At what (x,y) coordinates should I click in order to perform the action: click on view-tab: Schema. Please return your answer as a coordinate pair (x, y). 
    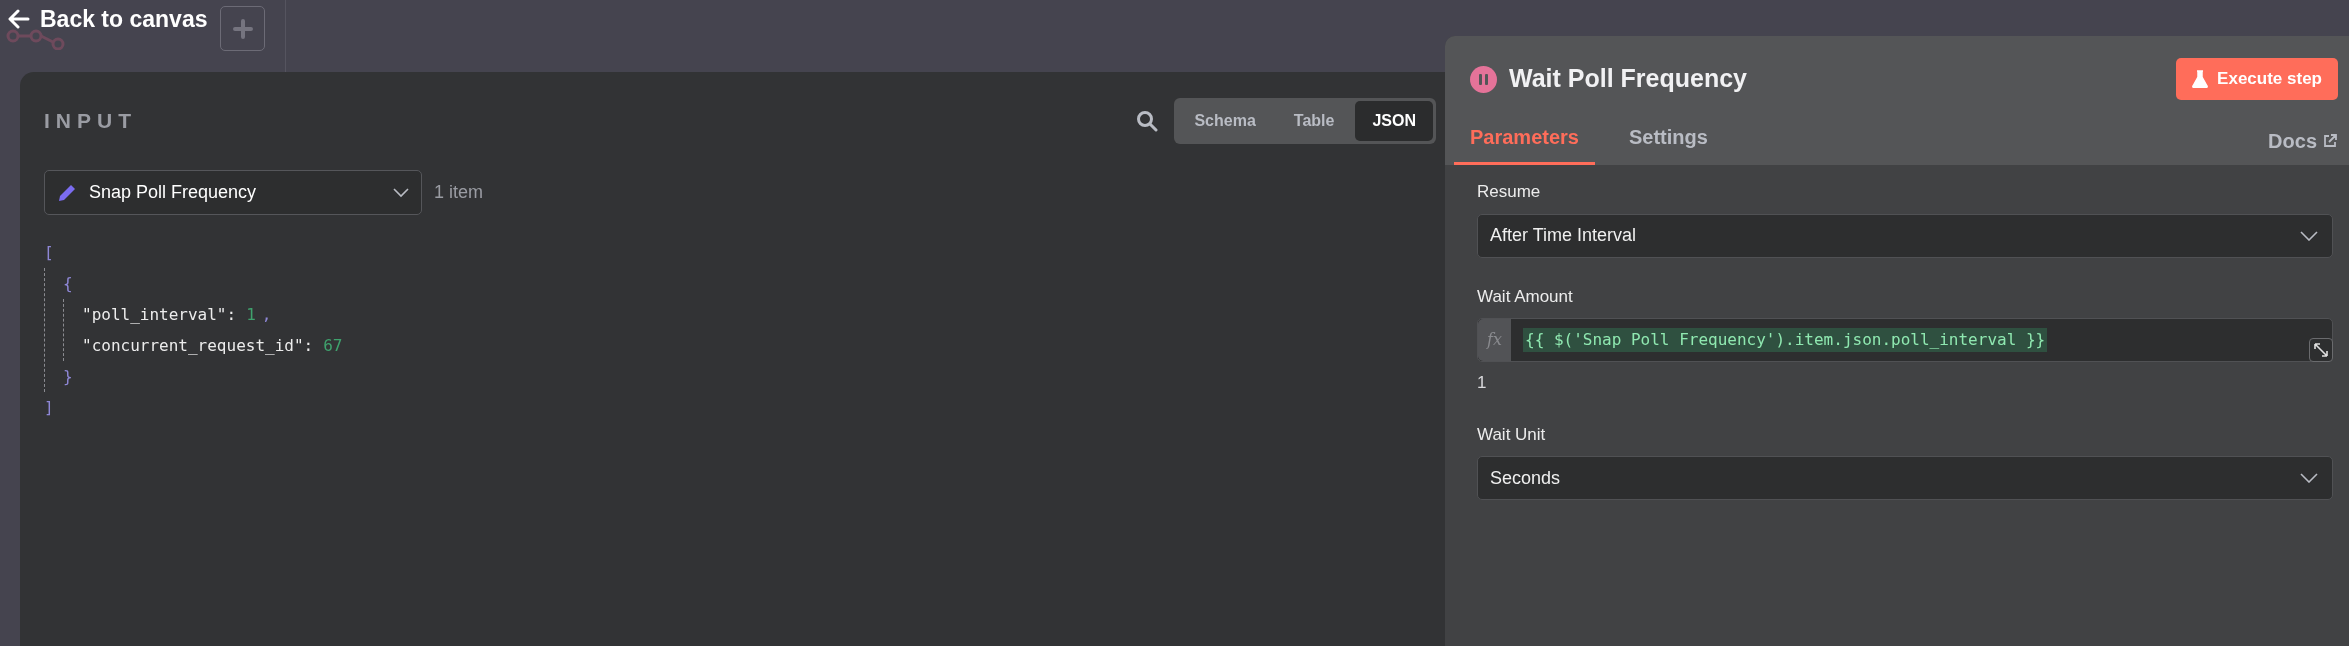
    Looking at the image, I should click on (1225, 121).